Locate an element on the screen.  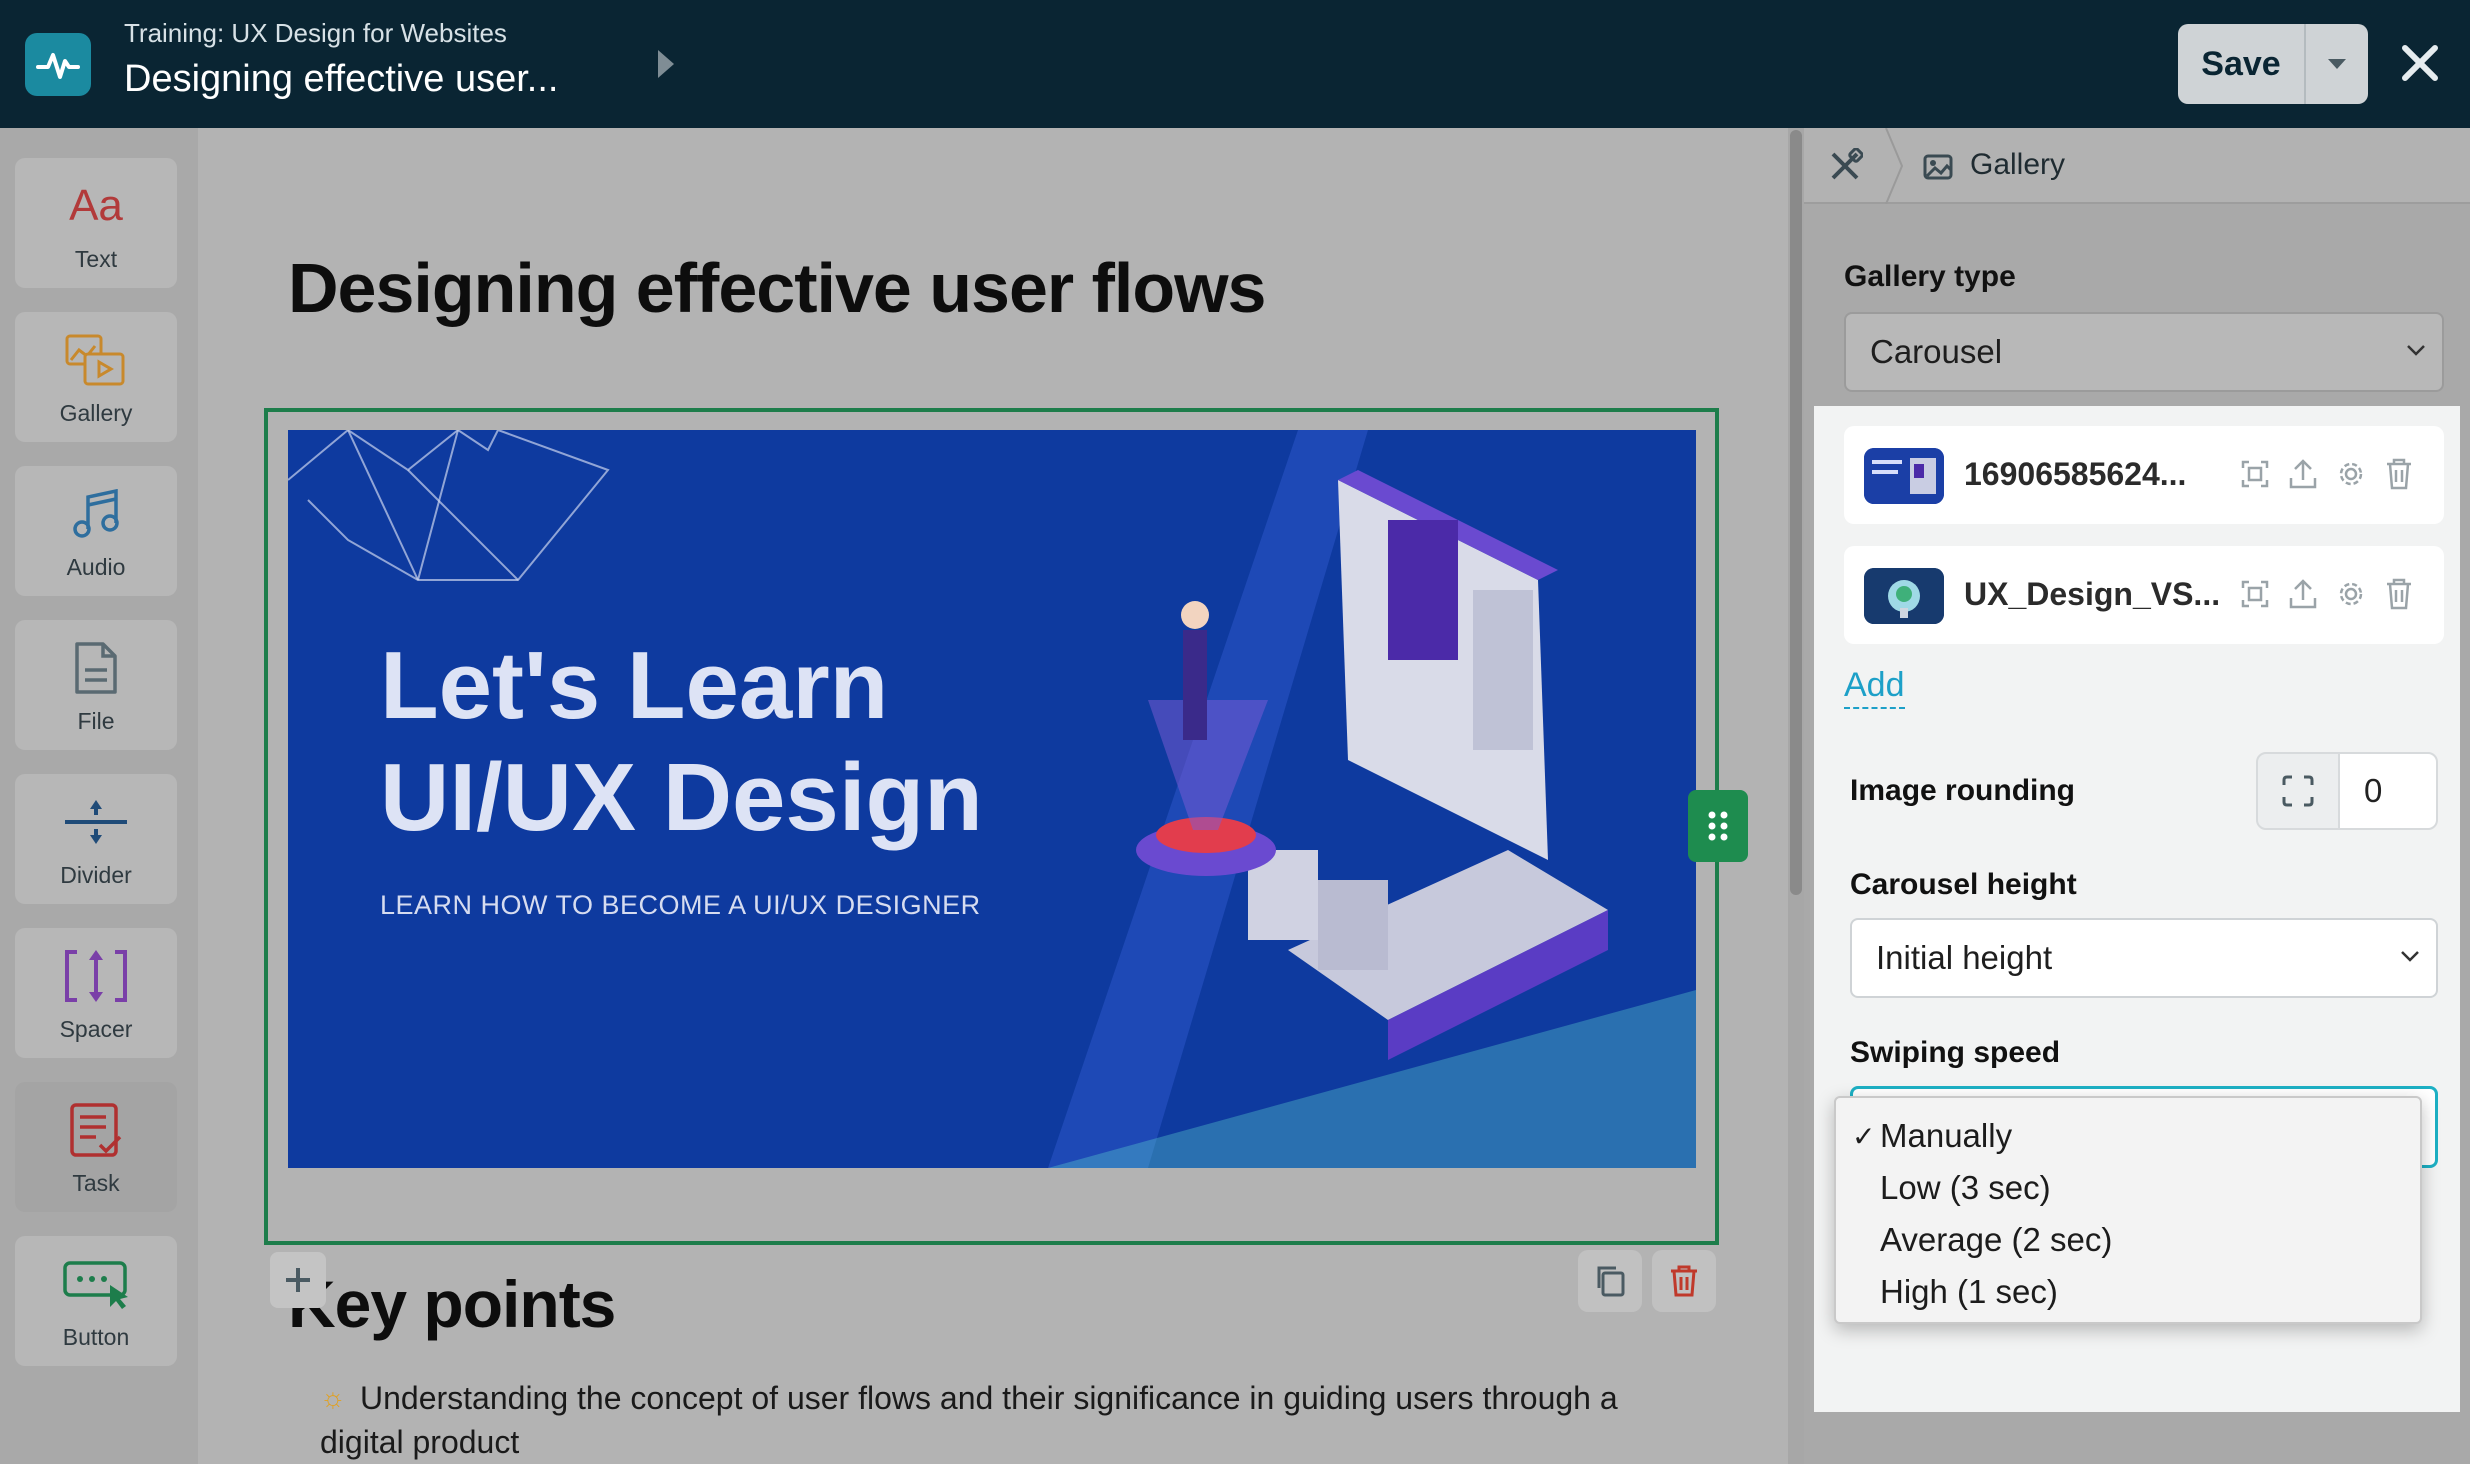
add-block-button is located at coordinates (298, 1280).